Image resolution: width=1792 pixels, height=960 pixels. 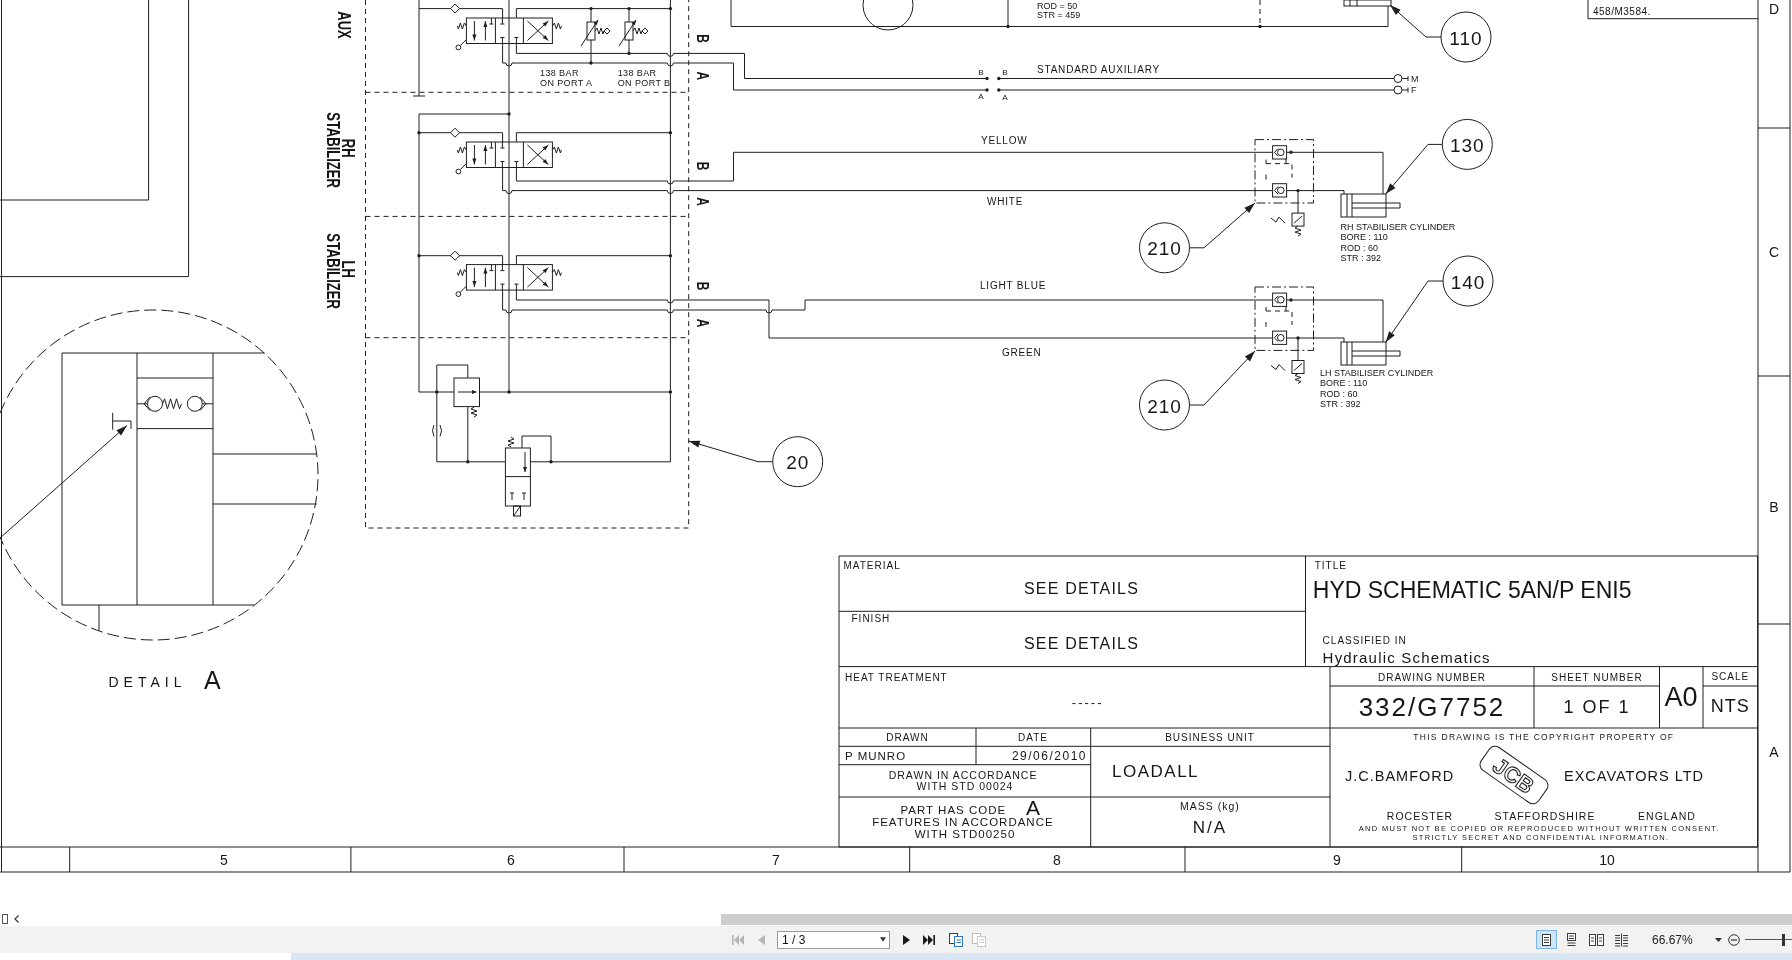 I want to click on address-text: STAFFORDSHIRE, so click(x=1545, y=816).